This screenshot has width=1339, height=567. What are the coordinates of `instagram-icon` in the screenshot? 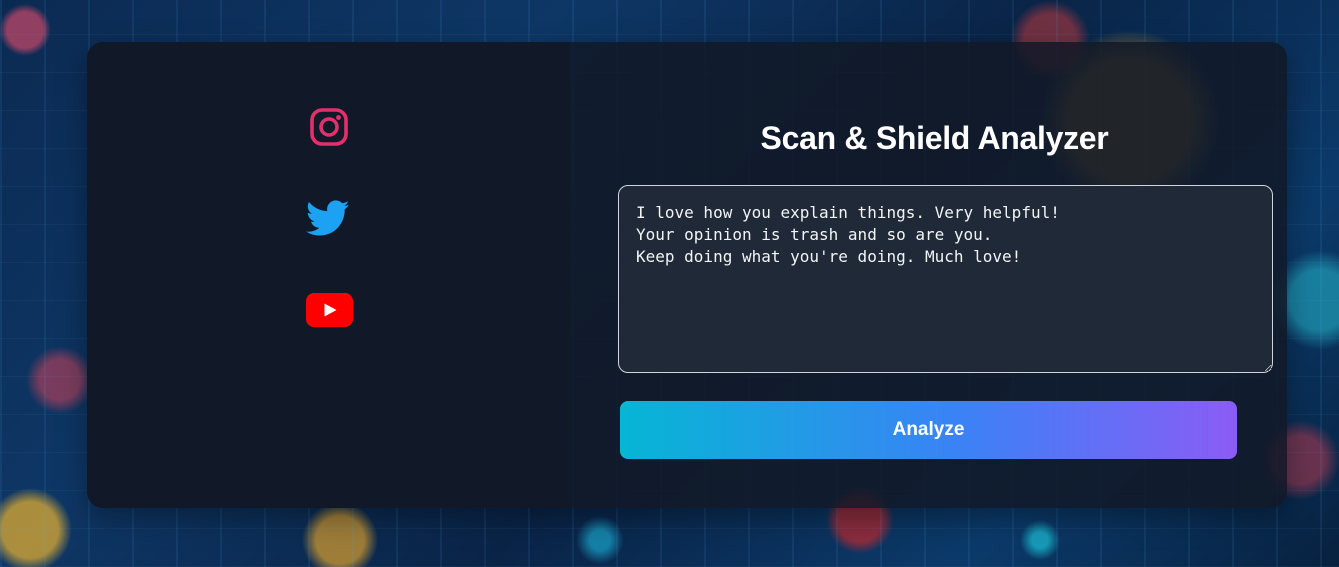 It's located at (329, 127).